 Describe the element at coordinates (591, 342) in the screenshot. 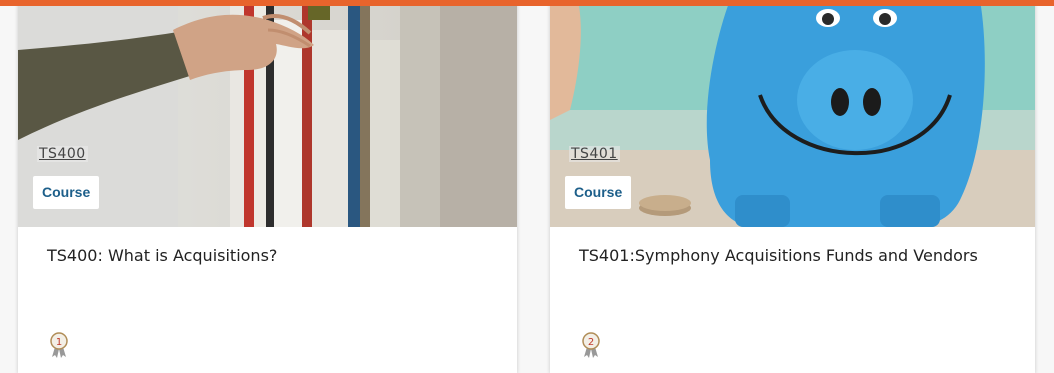

I see `award-level-number: 2` at that location.